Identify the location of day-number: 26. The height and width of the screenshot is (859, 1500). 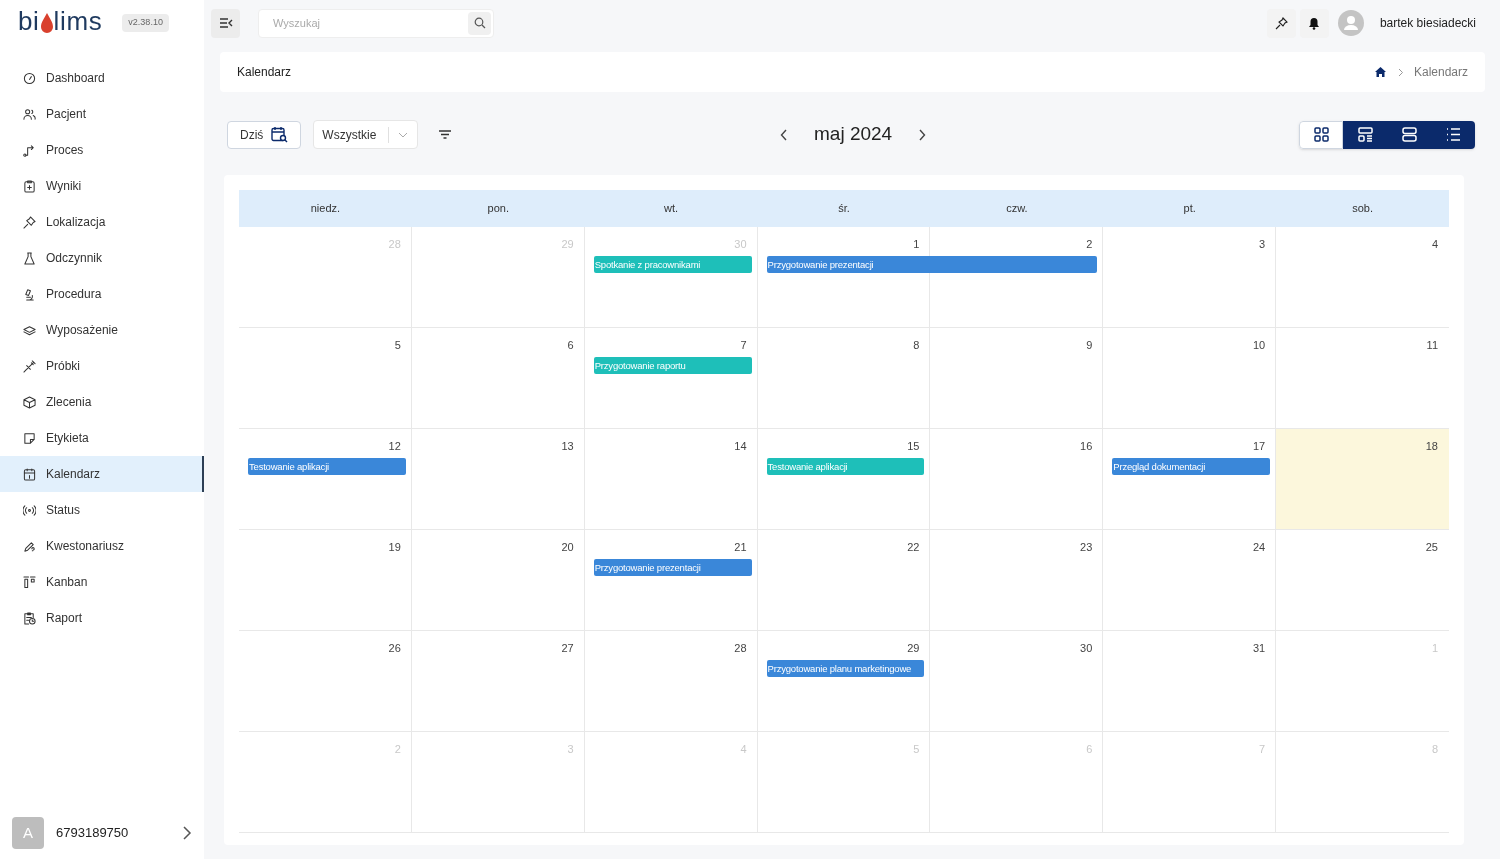
(394, 648).